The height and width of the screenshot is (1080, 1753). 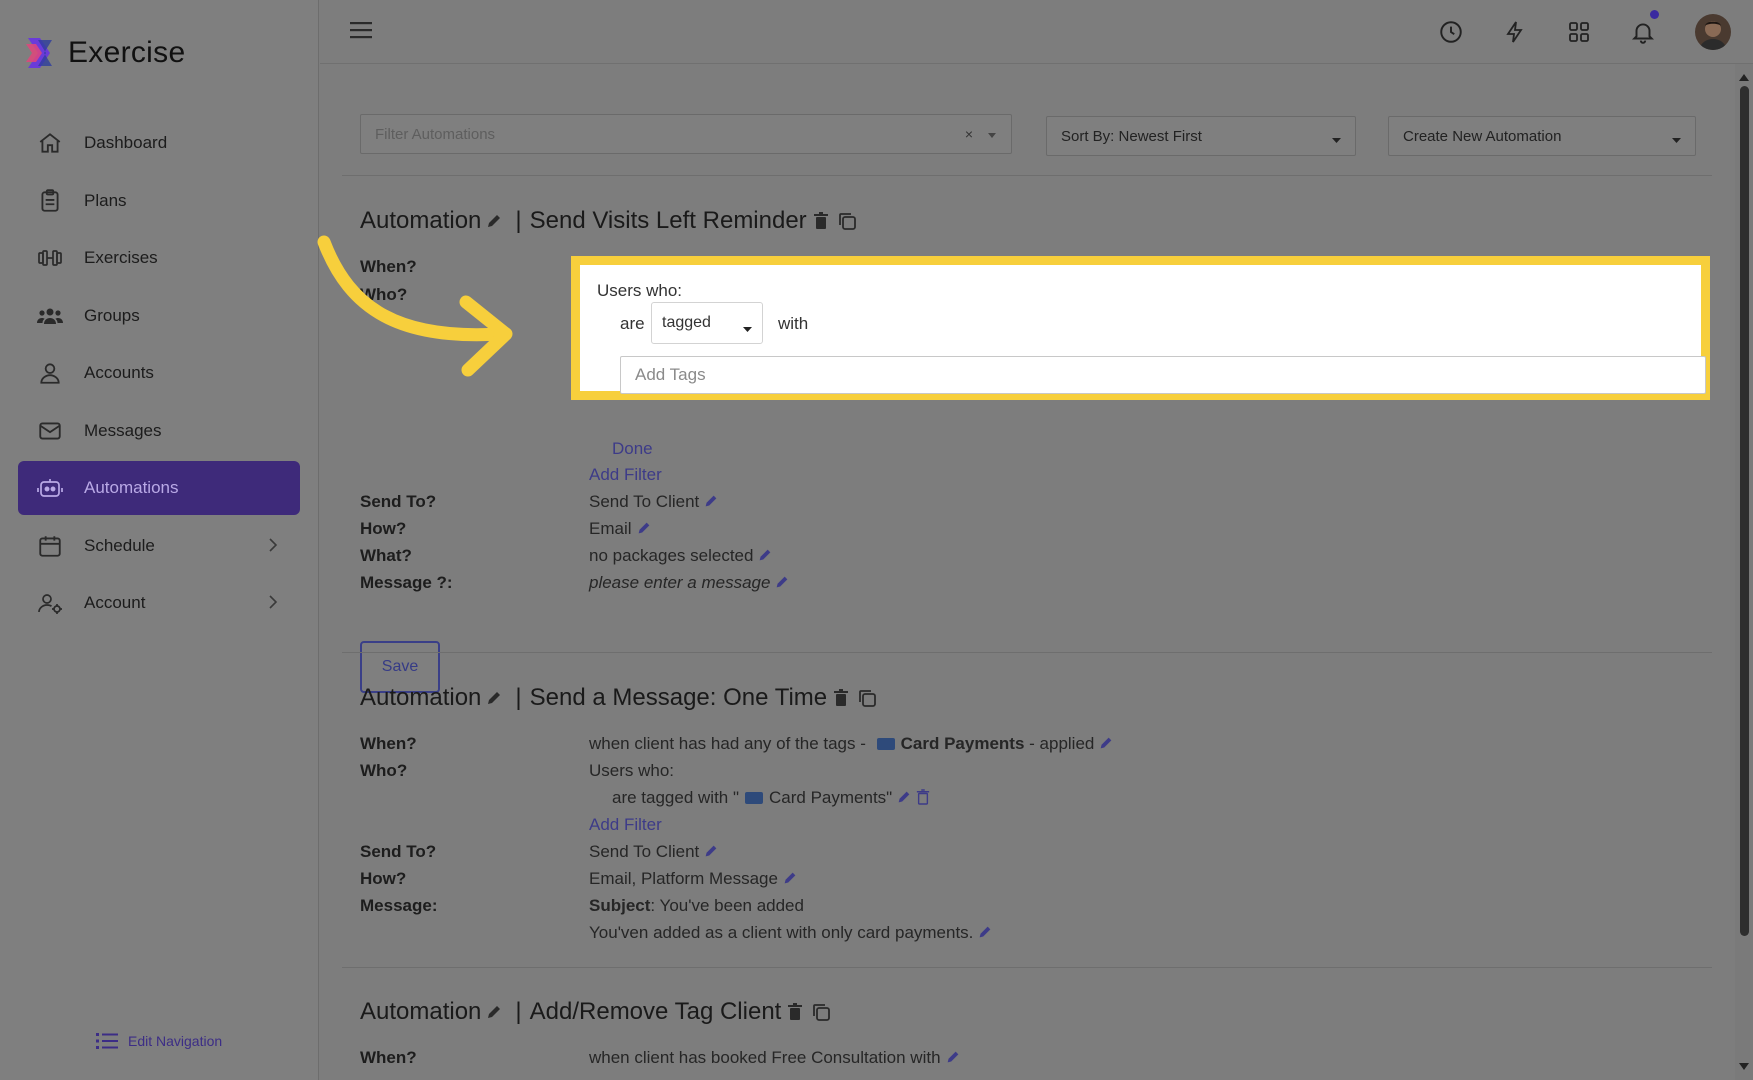 What do you see at coordinates (686, 134) in the screenshot?
I see `filter-automations-select: Filter Automations ×` at bounding box center [686, 134].